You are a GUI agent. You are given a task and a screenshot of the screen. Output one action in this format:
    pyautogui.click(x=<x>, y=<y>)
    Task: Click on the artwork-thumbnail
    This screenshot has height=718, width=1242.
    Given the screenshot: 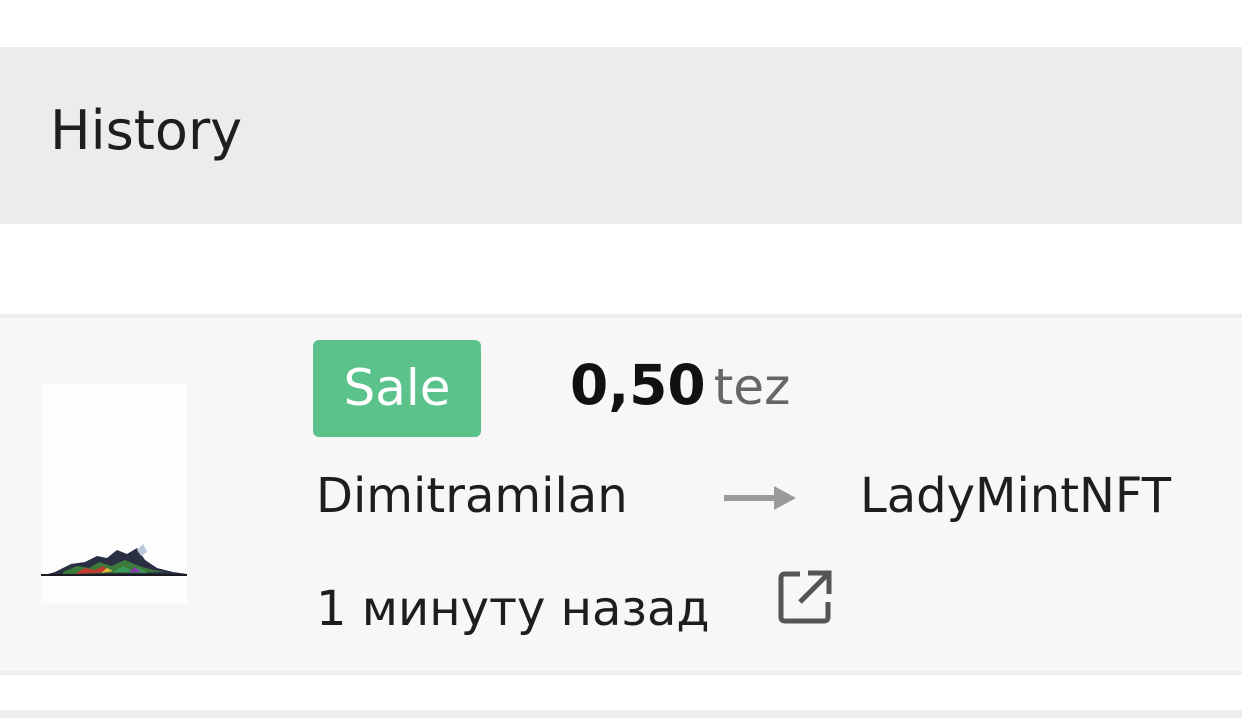 What is the action you would take?
    pyautogui.click(x=114, y=494)
    